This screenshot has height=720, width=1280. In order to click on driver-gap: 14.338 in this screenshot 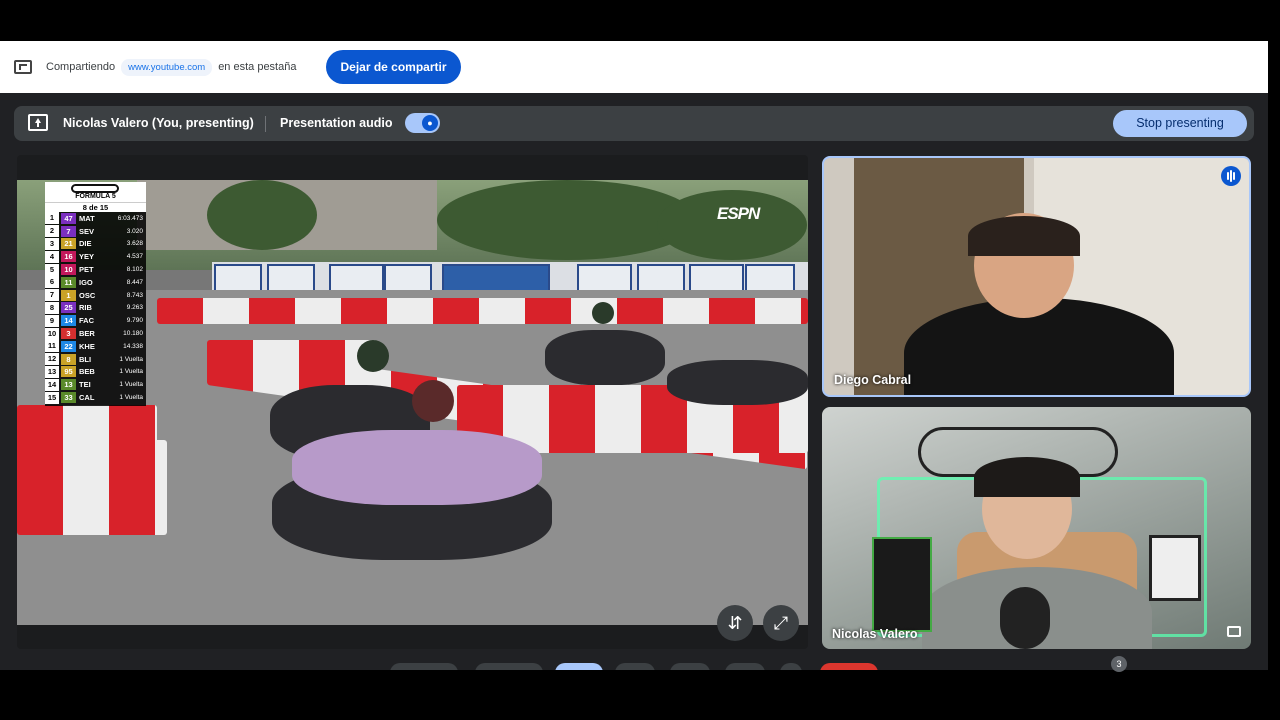, I will do `click(133, 346)`.